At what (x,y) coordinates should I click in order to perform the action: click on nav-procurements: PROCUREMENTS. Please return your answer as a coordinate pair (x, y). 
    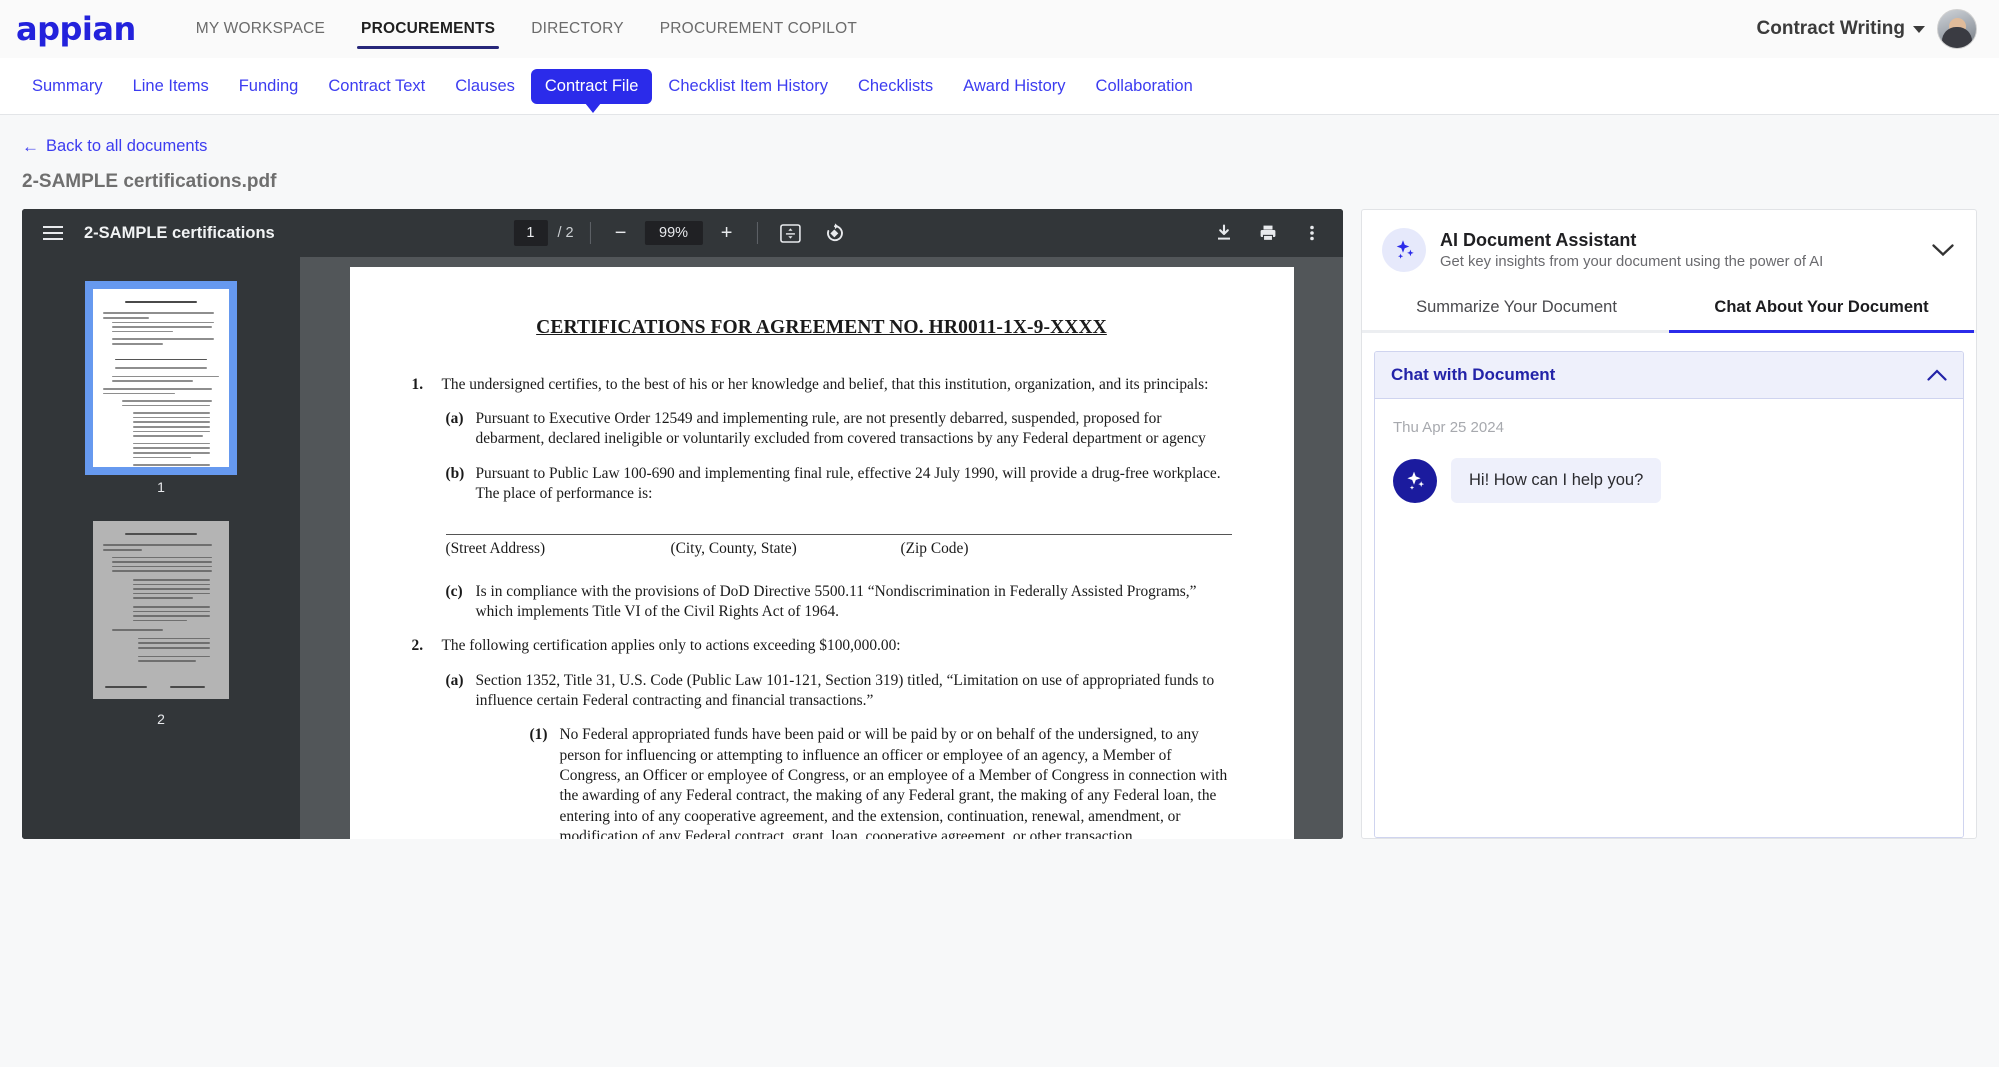
    Looking at the image, I should click on (428, 29).